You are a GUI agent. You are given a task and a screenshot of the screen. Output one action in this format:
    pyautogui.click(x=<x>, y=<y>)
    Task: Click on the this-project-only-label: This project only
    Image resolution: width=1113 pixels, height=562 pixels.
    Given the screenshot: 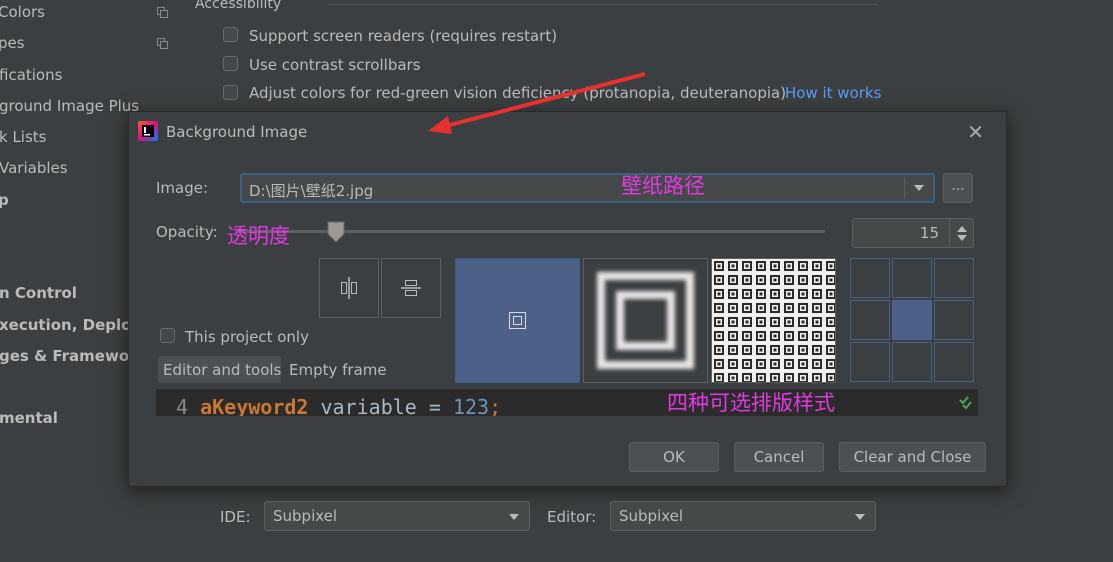 What is the action you would take?
    pyautogui.click(x=247, y=337)
    